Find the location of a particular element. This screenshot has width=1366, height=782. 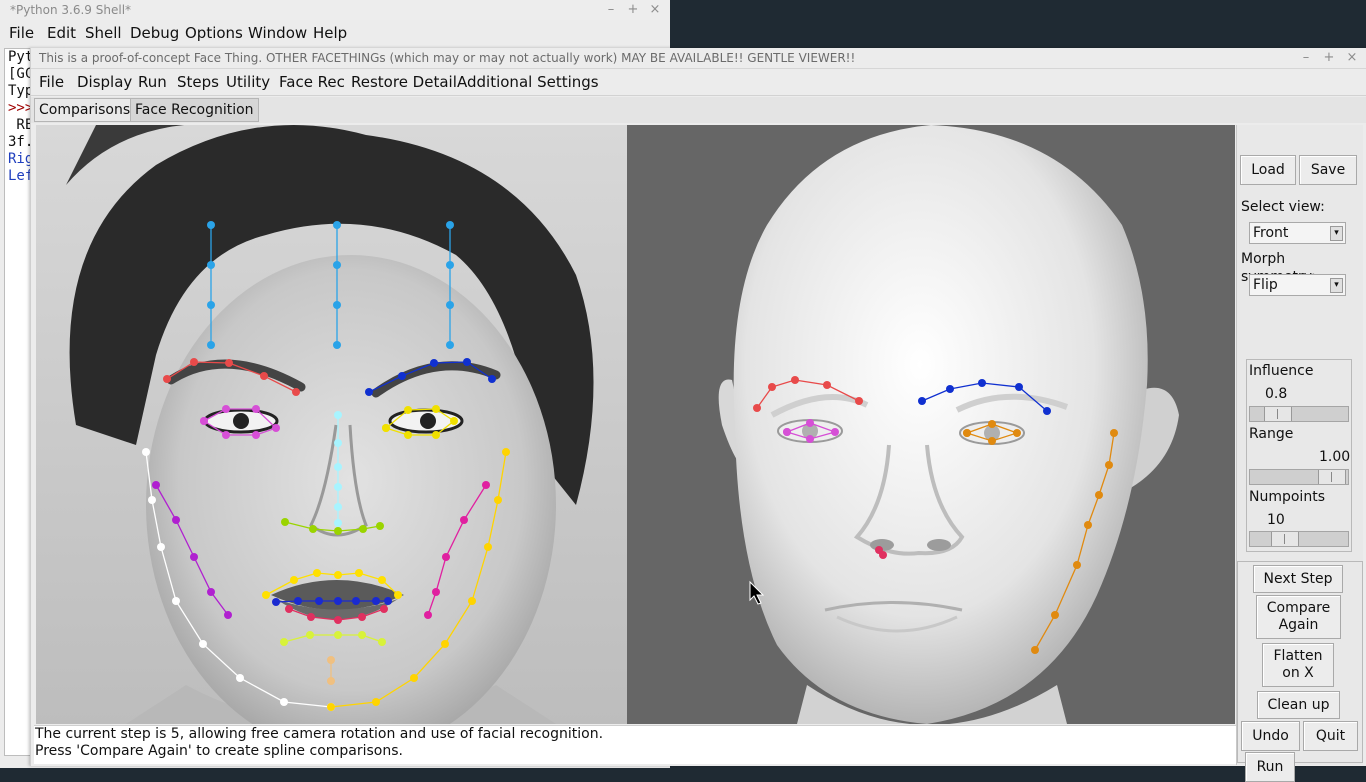

chin-center-point is located at coordinates (331, 681).